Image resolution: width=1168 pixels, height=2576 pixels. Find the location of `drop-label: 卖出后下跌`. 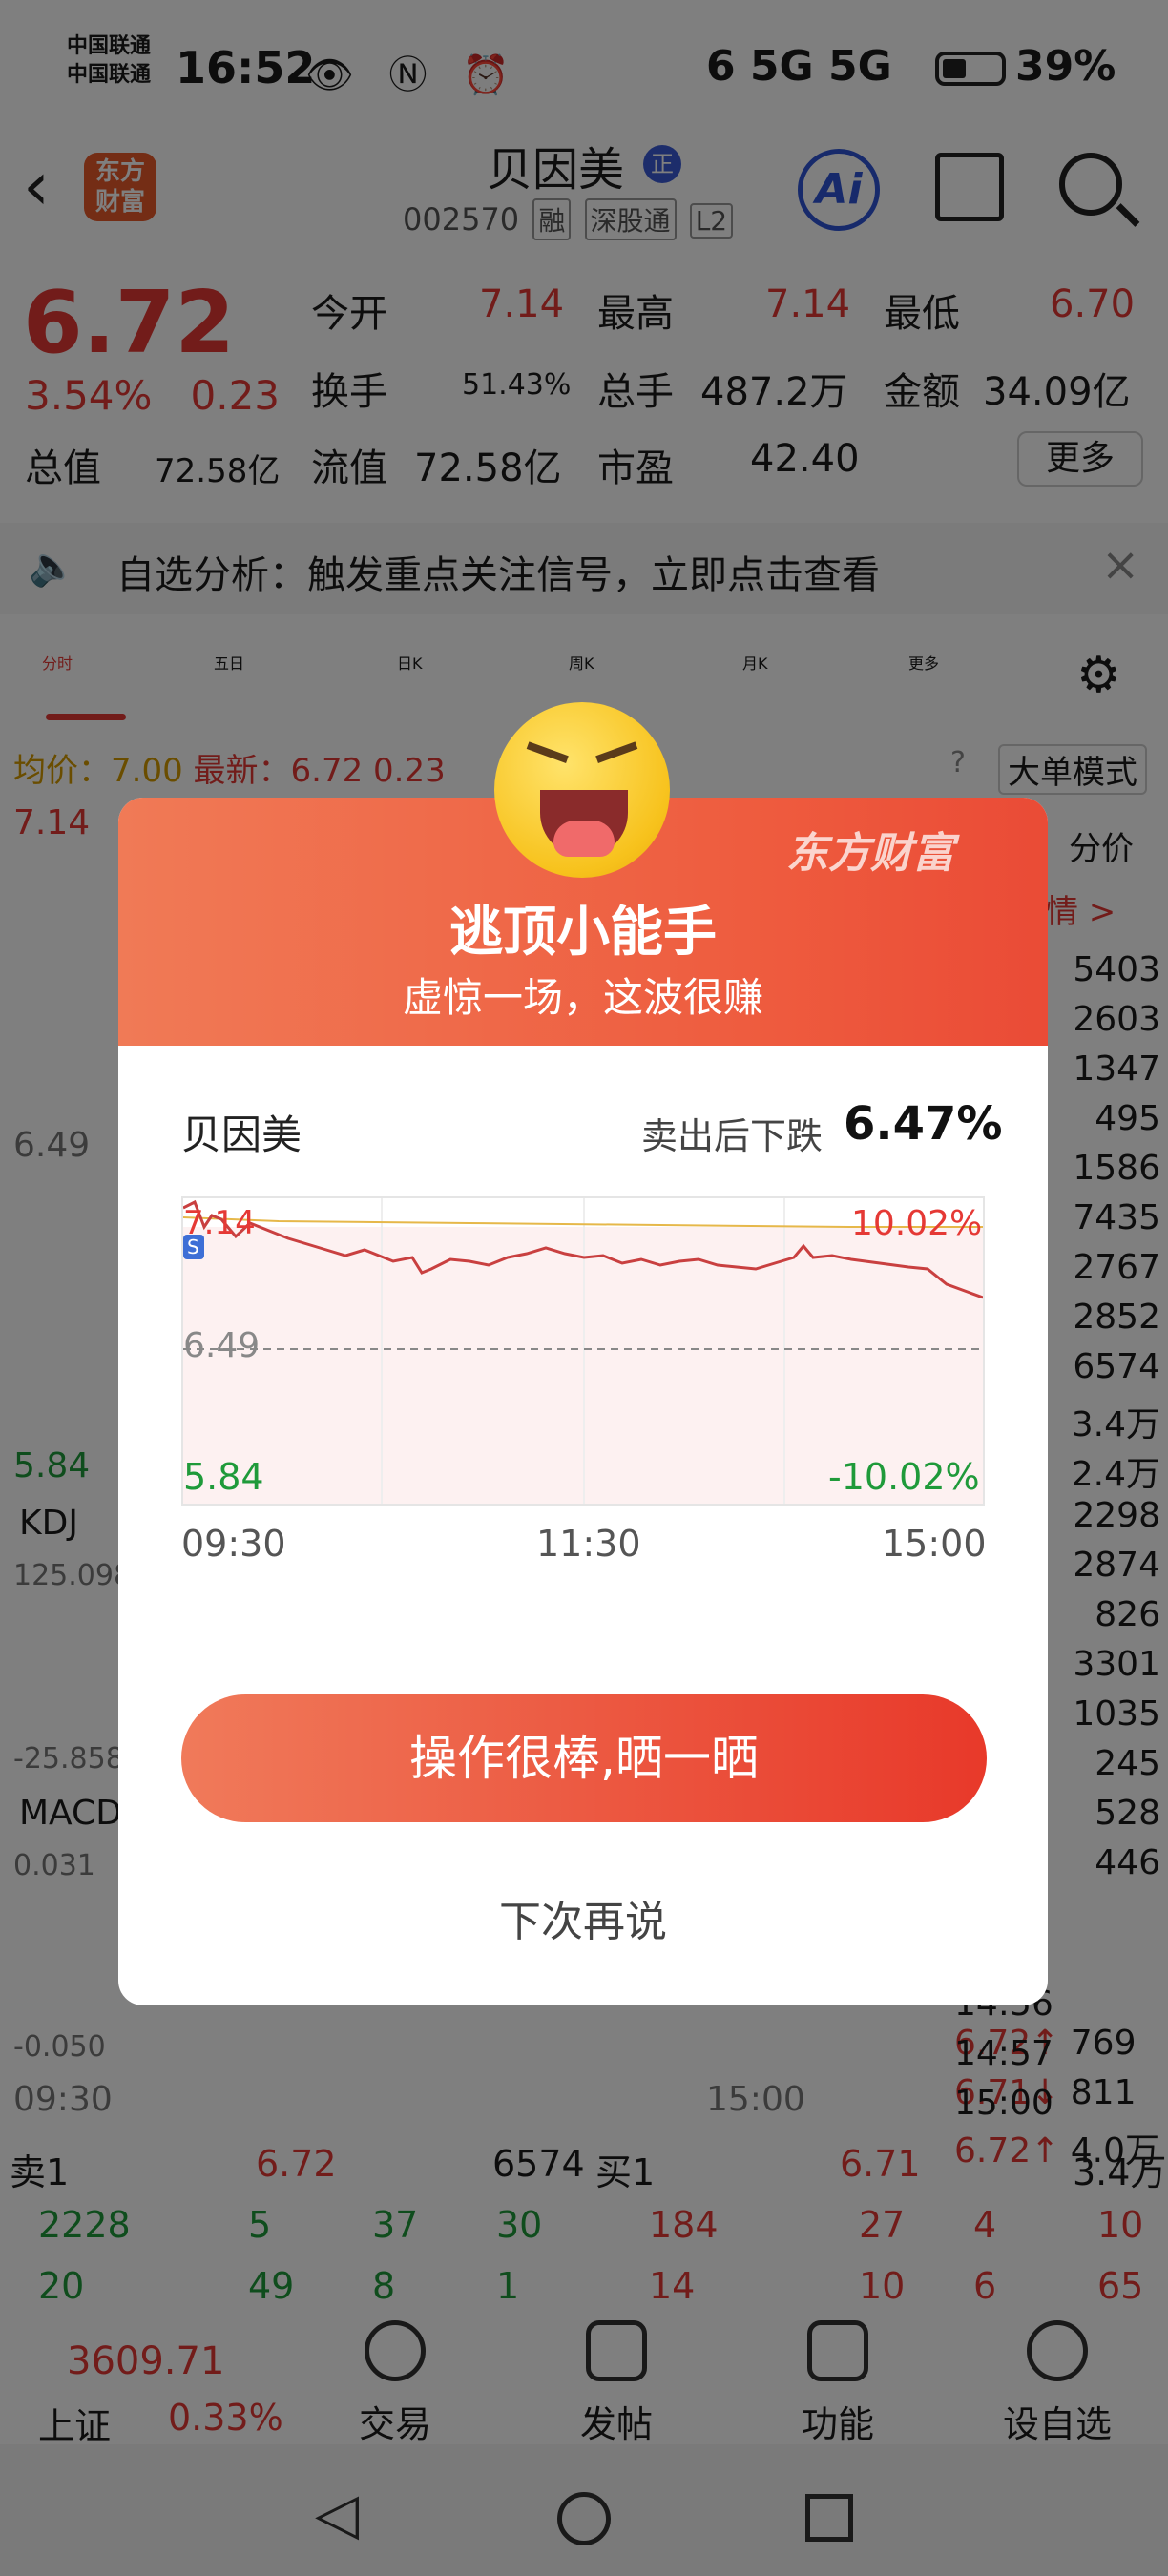

drop-label: 卖出后下跌 is located at coordinates (732, 1136).